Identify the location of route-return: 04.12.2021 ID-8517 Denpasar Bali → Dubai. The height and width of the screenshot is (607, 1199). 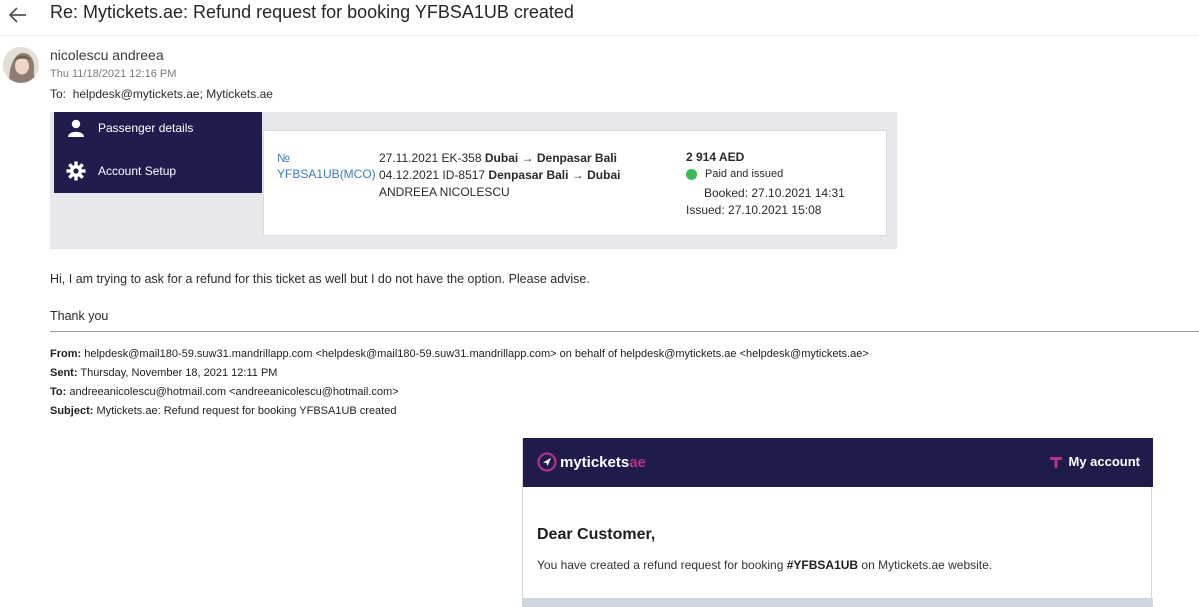
(500, 175).